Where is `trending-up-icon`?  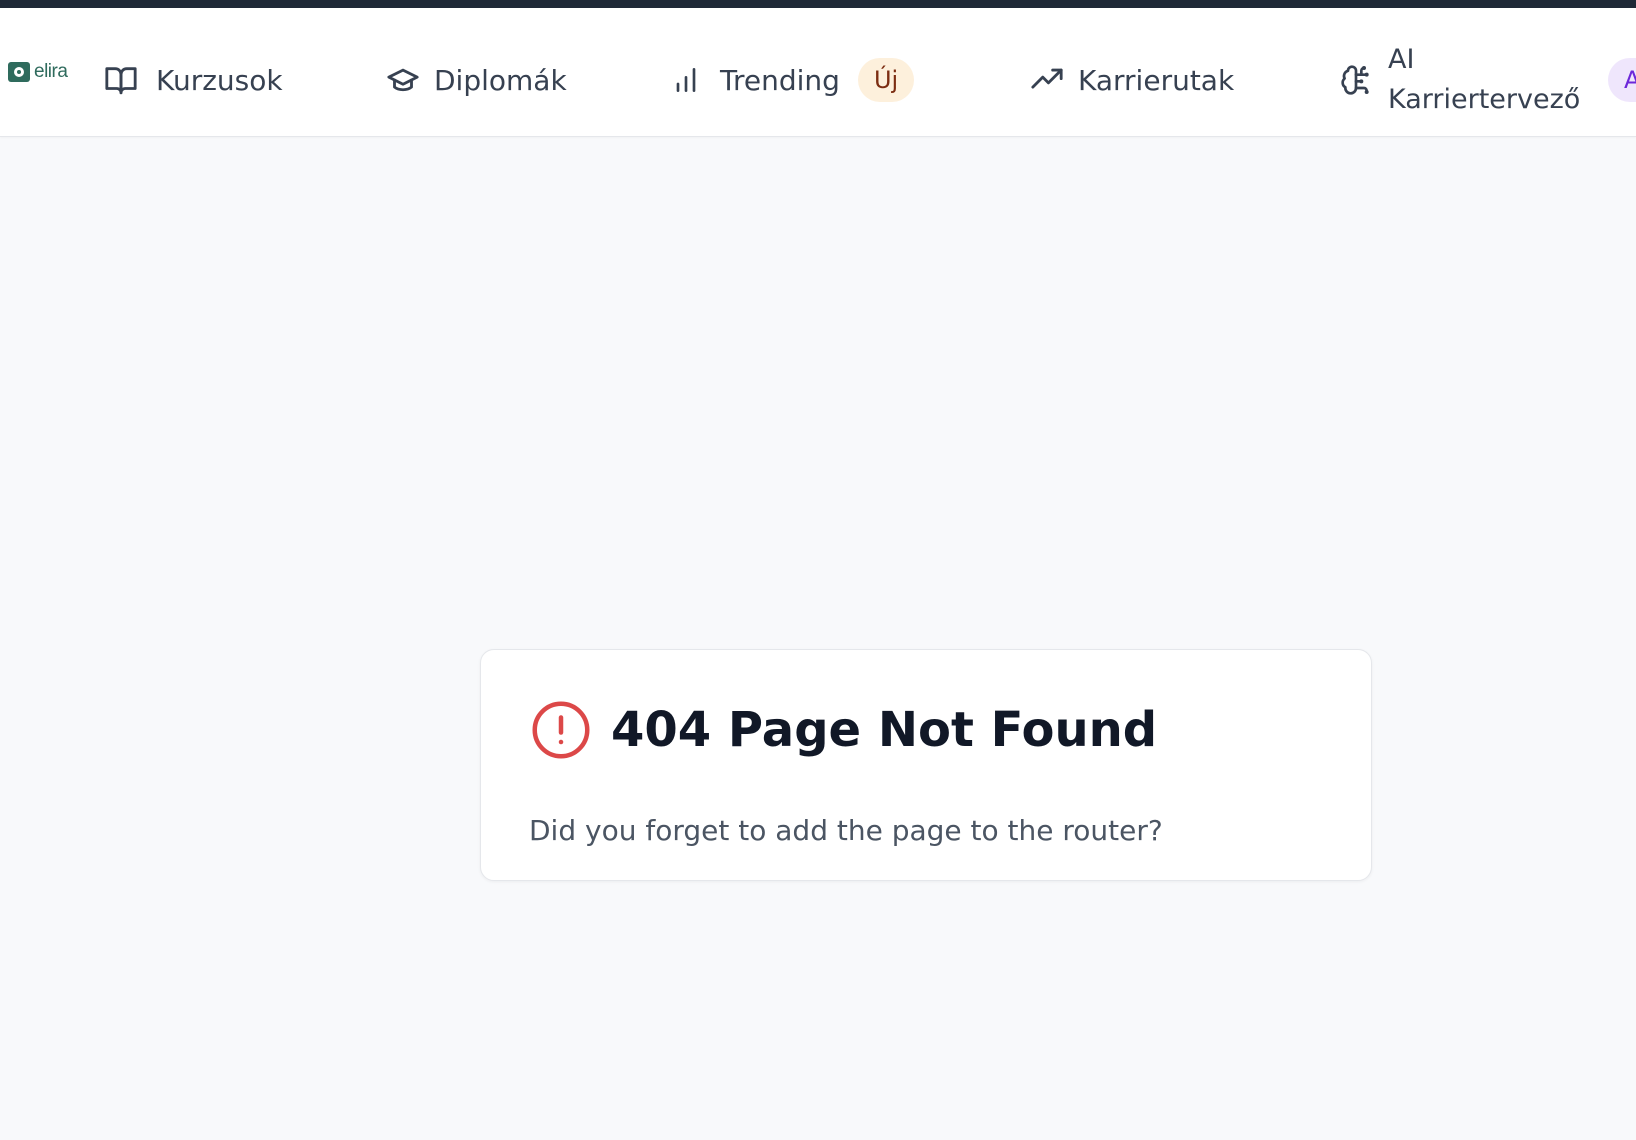
trending-up-icon is located at coordinates (1047, 78).